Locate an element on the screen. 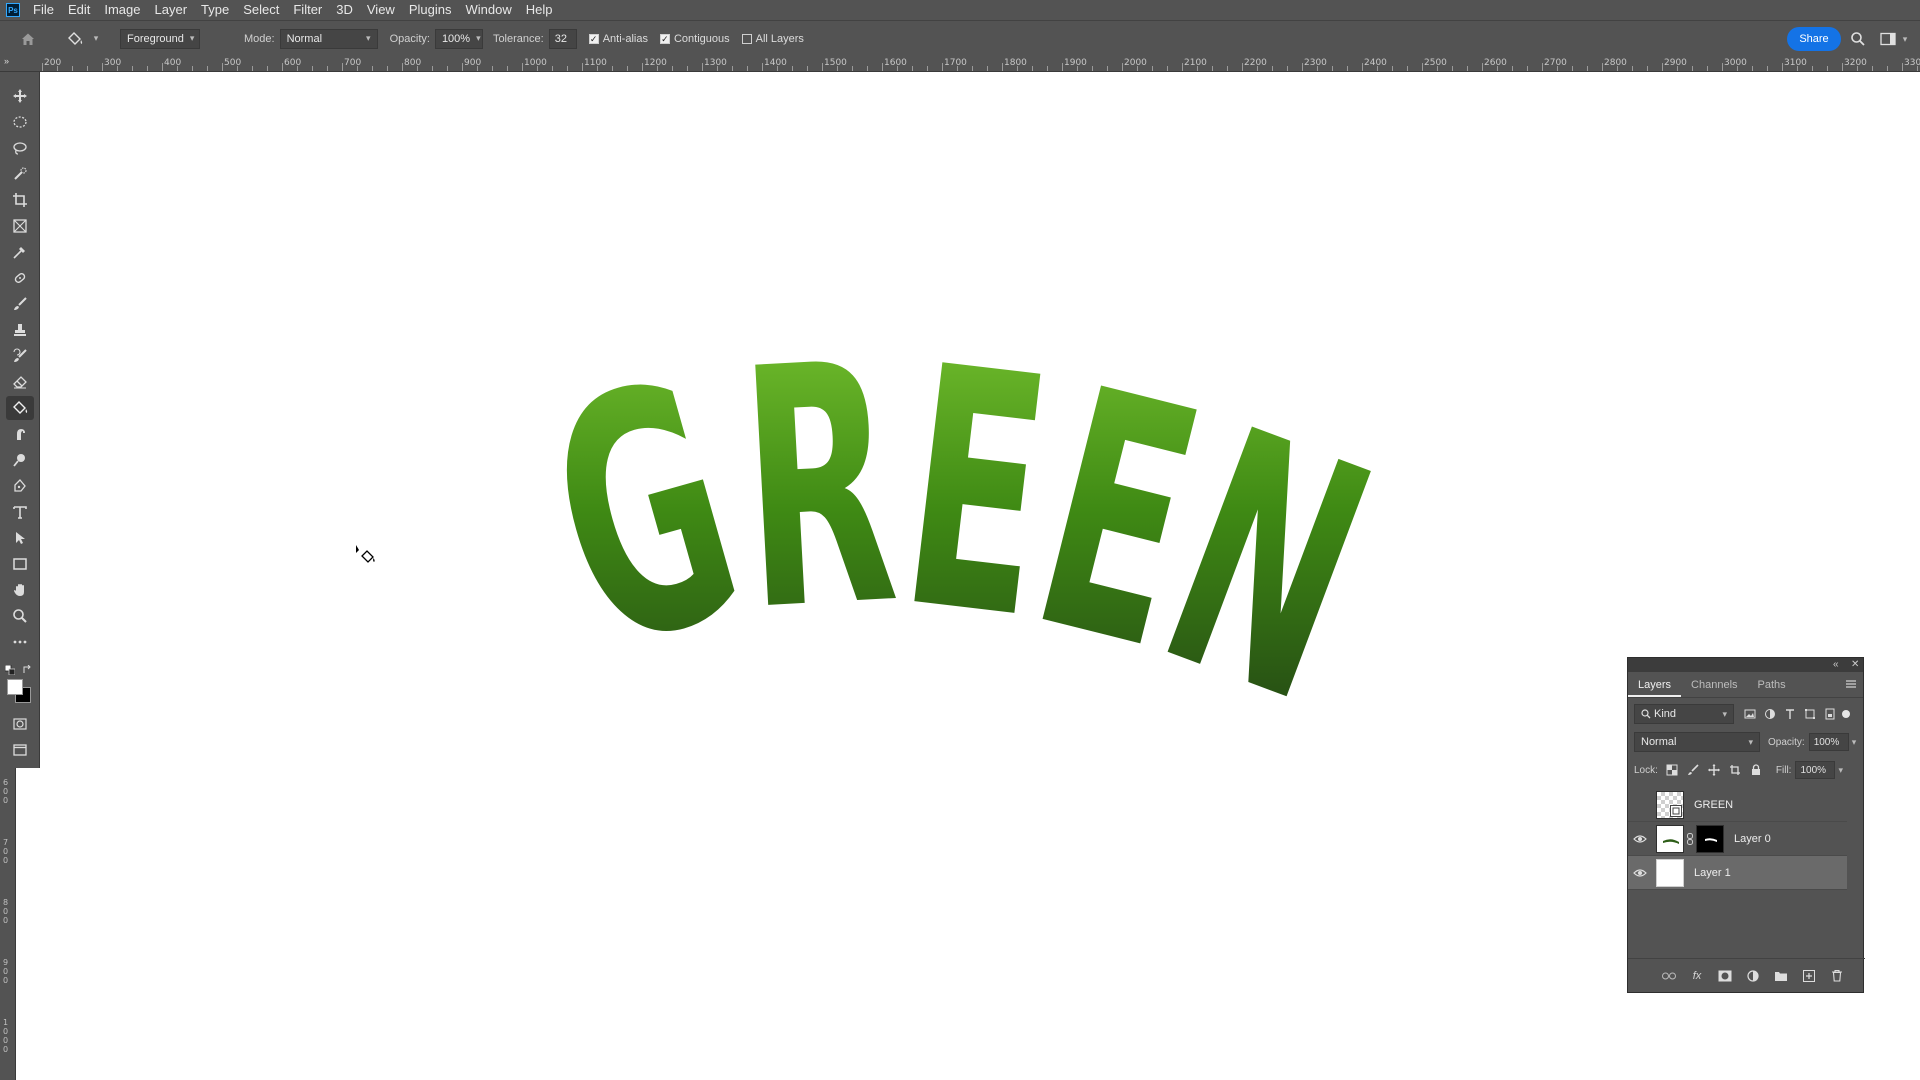 Image resolution: width=1920 pixels, height=1080 pixels. layer-opacity-field: 100% is located at coordinates (1828, 742).